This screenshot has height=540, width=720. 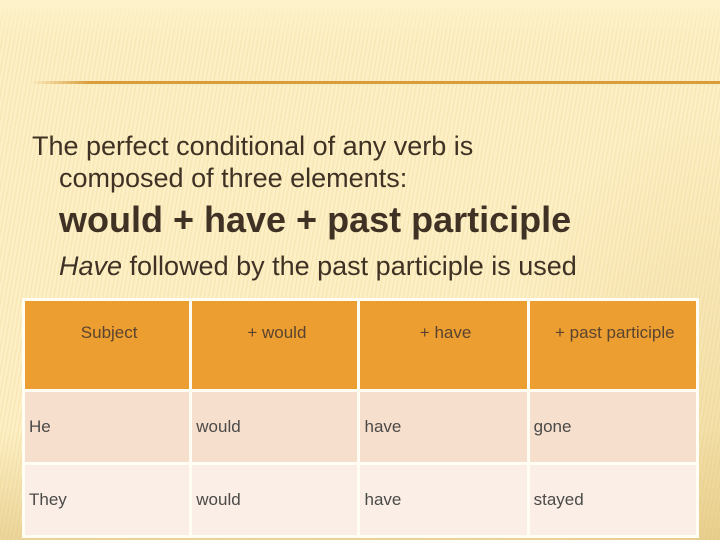 I want to click on header-would: + would, so click(x=275, y=345).